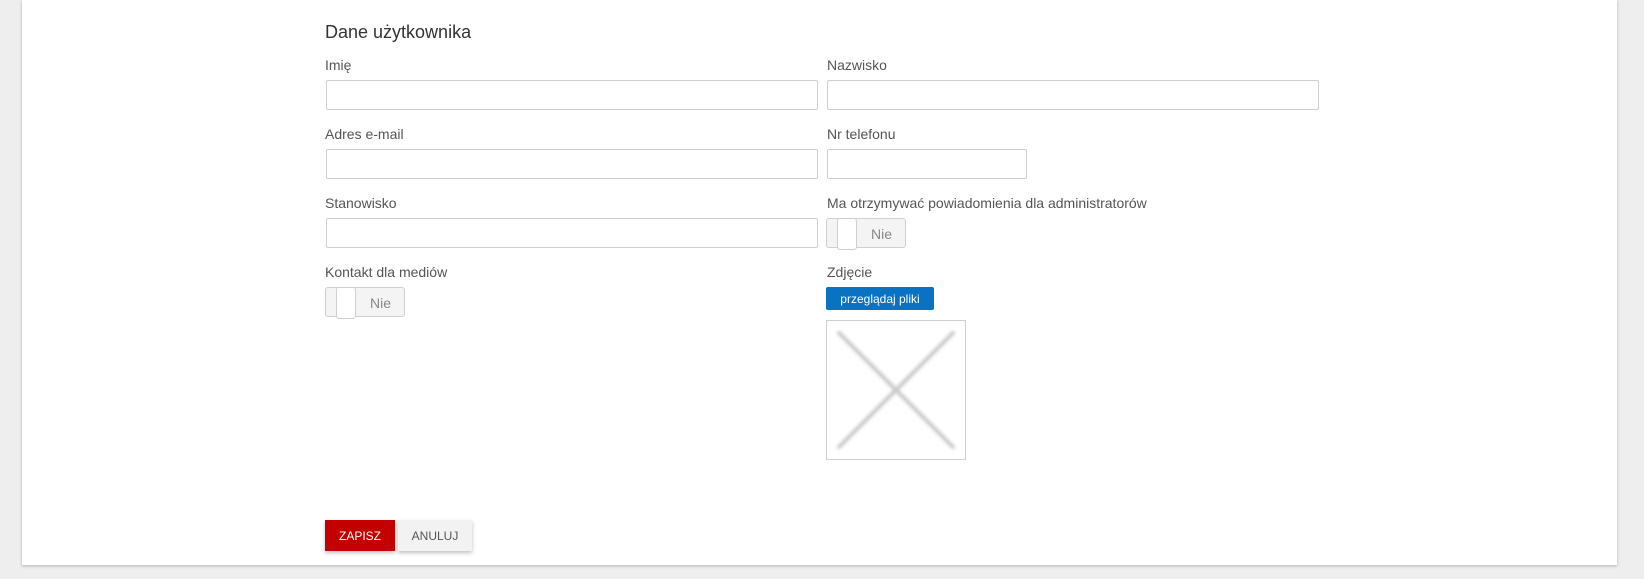  Describe the element at coordinates (398, 32) in the screenshot. I see `section-title: Dane użytkownika` at that location.